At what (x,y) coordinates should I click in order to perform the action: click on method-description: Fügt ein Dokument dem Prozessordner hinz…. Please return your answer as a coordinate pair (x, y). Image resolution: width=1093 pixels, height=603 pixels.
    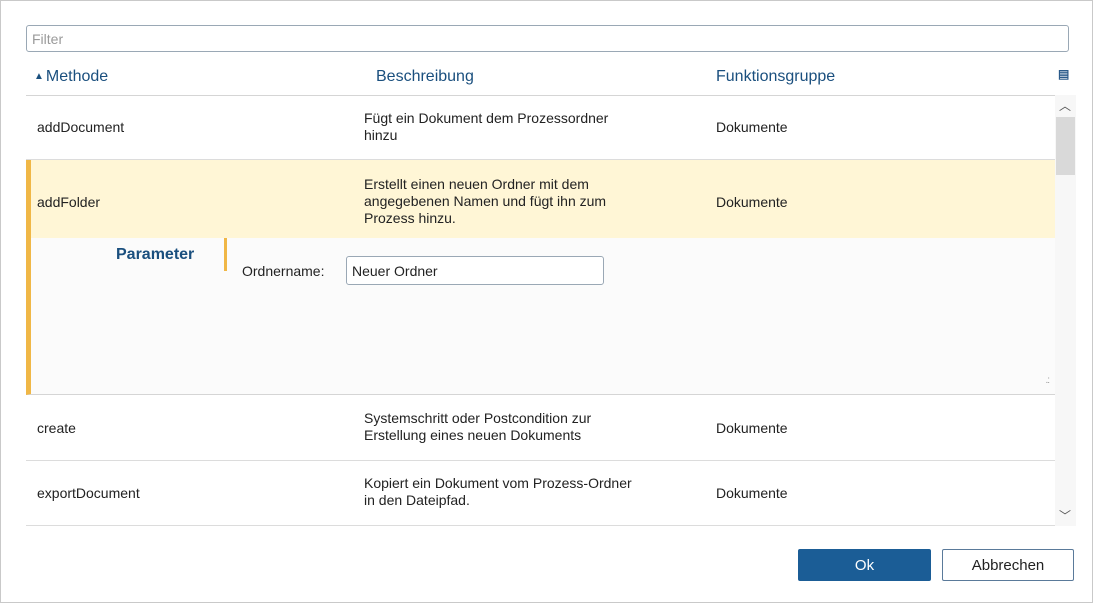
    Looking at the image, I should click on (486, 126).